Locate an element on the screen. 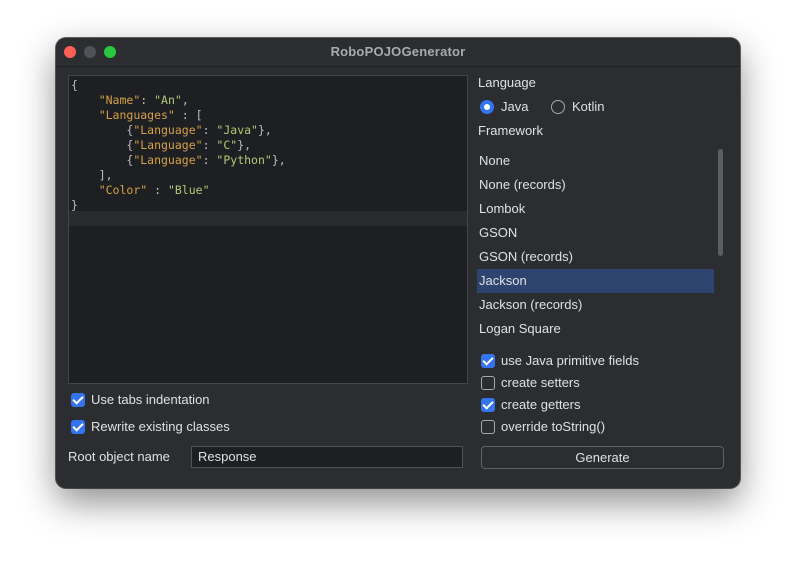 This screenshot has height=563, width=796. framework-item: None (records) is located at coordinates (595, 185).